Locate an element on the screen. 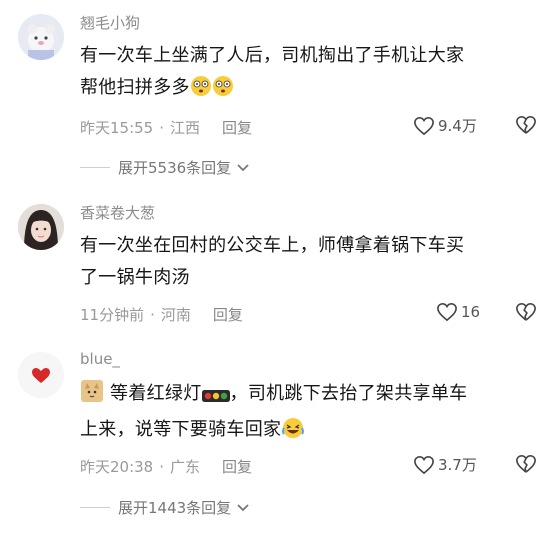 The image size is (550, 534). comment-text-line-2-text: 上来，说等下要骑车回家 is located at coordinates (181, 429).